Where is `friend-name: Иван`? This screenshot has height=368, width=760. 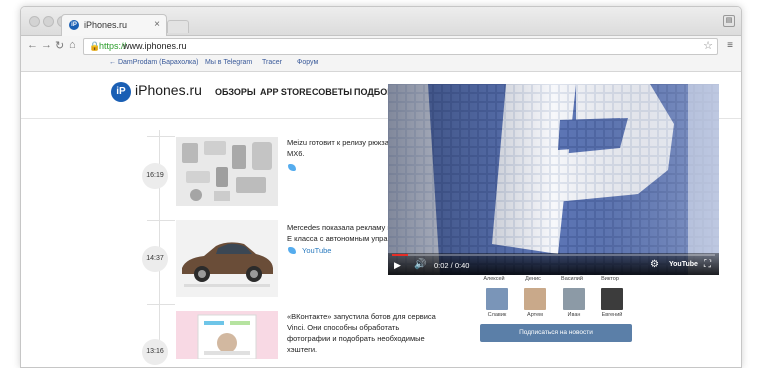
friend-name: Иван is located at coordinates (574, 315).